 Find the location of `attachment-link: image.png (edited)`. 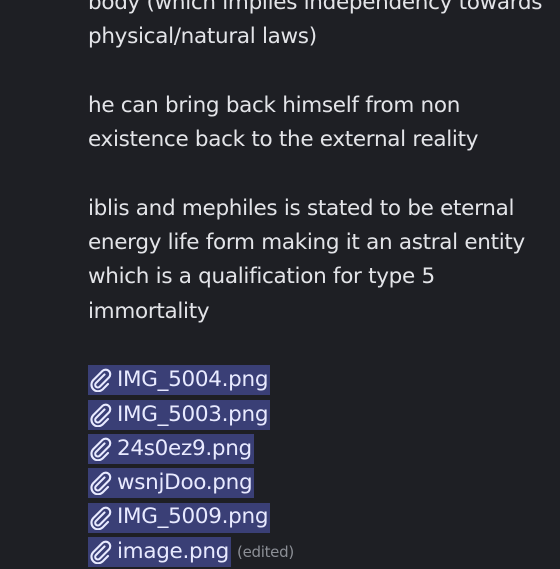

attachment-link: image.png (edited) is located at coordinates (323, 552).